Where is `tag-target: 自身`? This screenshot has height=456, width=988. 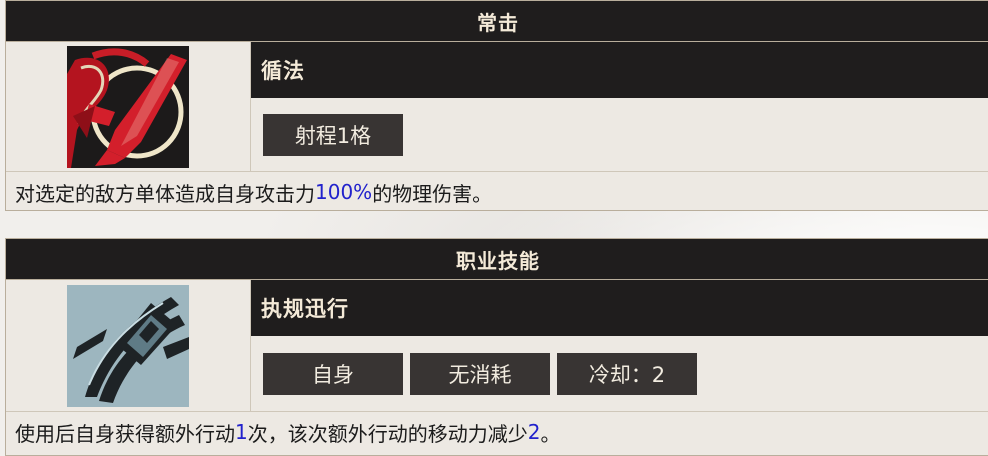 tag-target: 自身 is located at coordinates (333, 373).